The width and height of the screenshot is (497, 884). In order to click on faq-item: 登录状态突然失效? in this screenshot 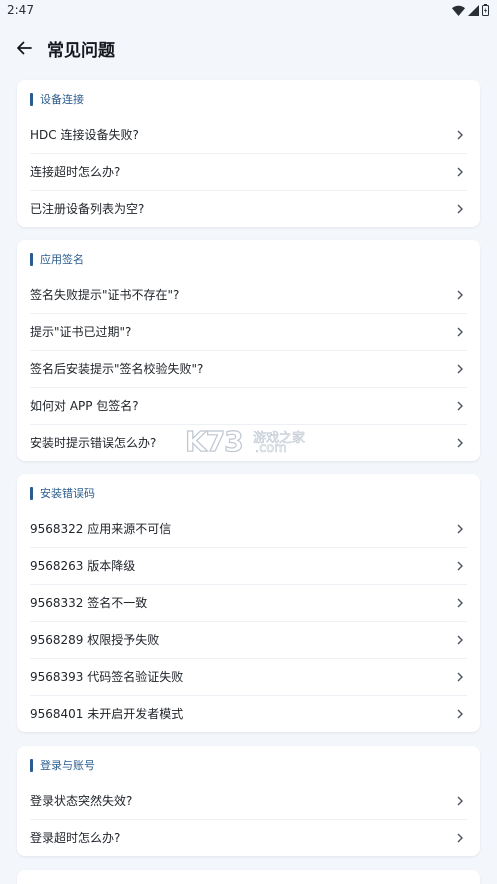, I will do `click(248, 800)`.